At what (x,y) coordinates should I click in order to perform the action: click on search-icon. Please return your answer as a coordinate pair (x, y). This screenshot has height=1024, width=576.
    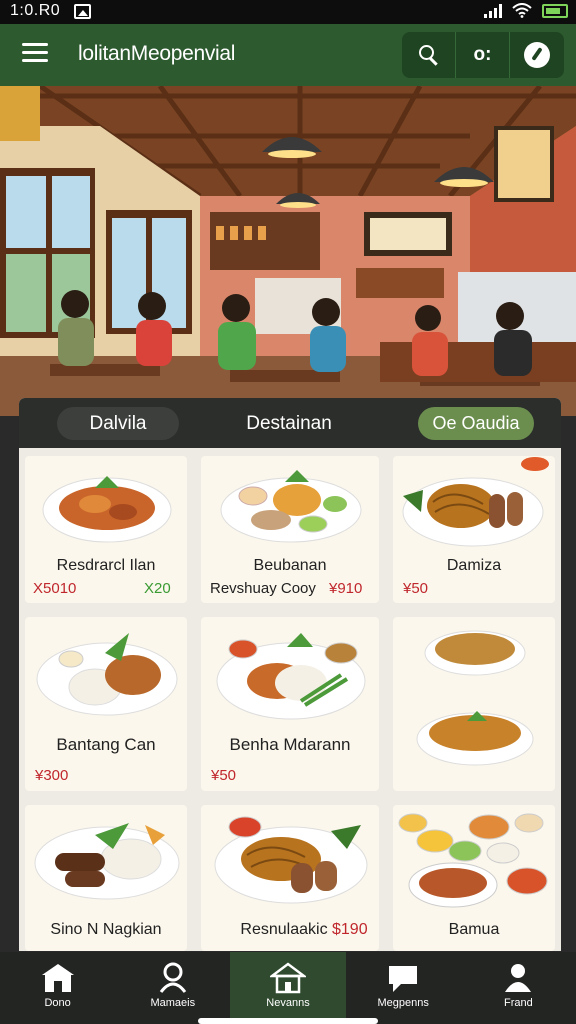
    Looking at the image, I should click on (428, 55).